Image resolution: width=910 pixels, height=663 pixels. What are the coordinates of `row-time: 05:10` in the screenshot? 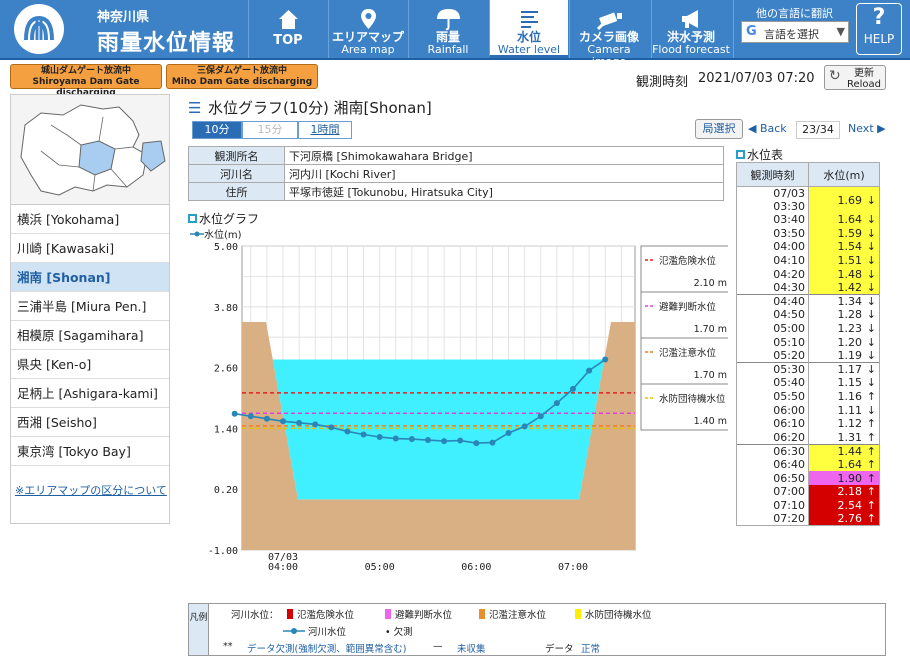 It's located at (772, 342).